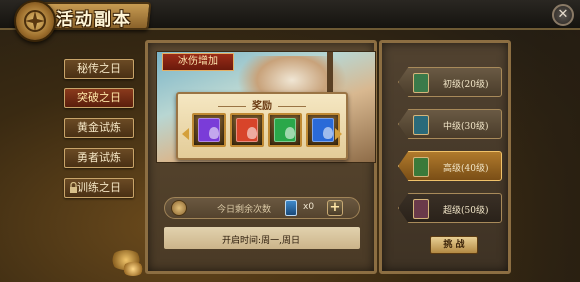 This screenshot has width=580, height=282. Describe the element at coordinates (545, 156) in the screenshot. I see `background-shade` at that location.